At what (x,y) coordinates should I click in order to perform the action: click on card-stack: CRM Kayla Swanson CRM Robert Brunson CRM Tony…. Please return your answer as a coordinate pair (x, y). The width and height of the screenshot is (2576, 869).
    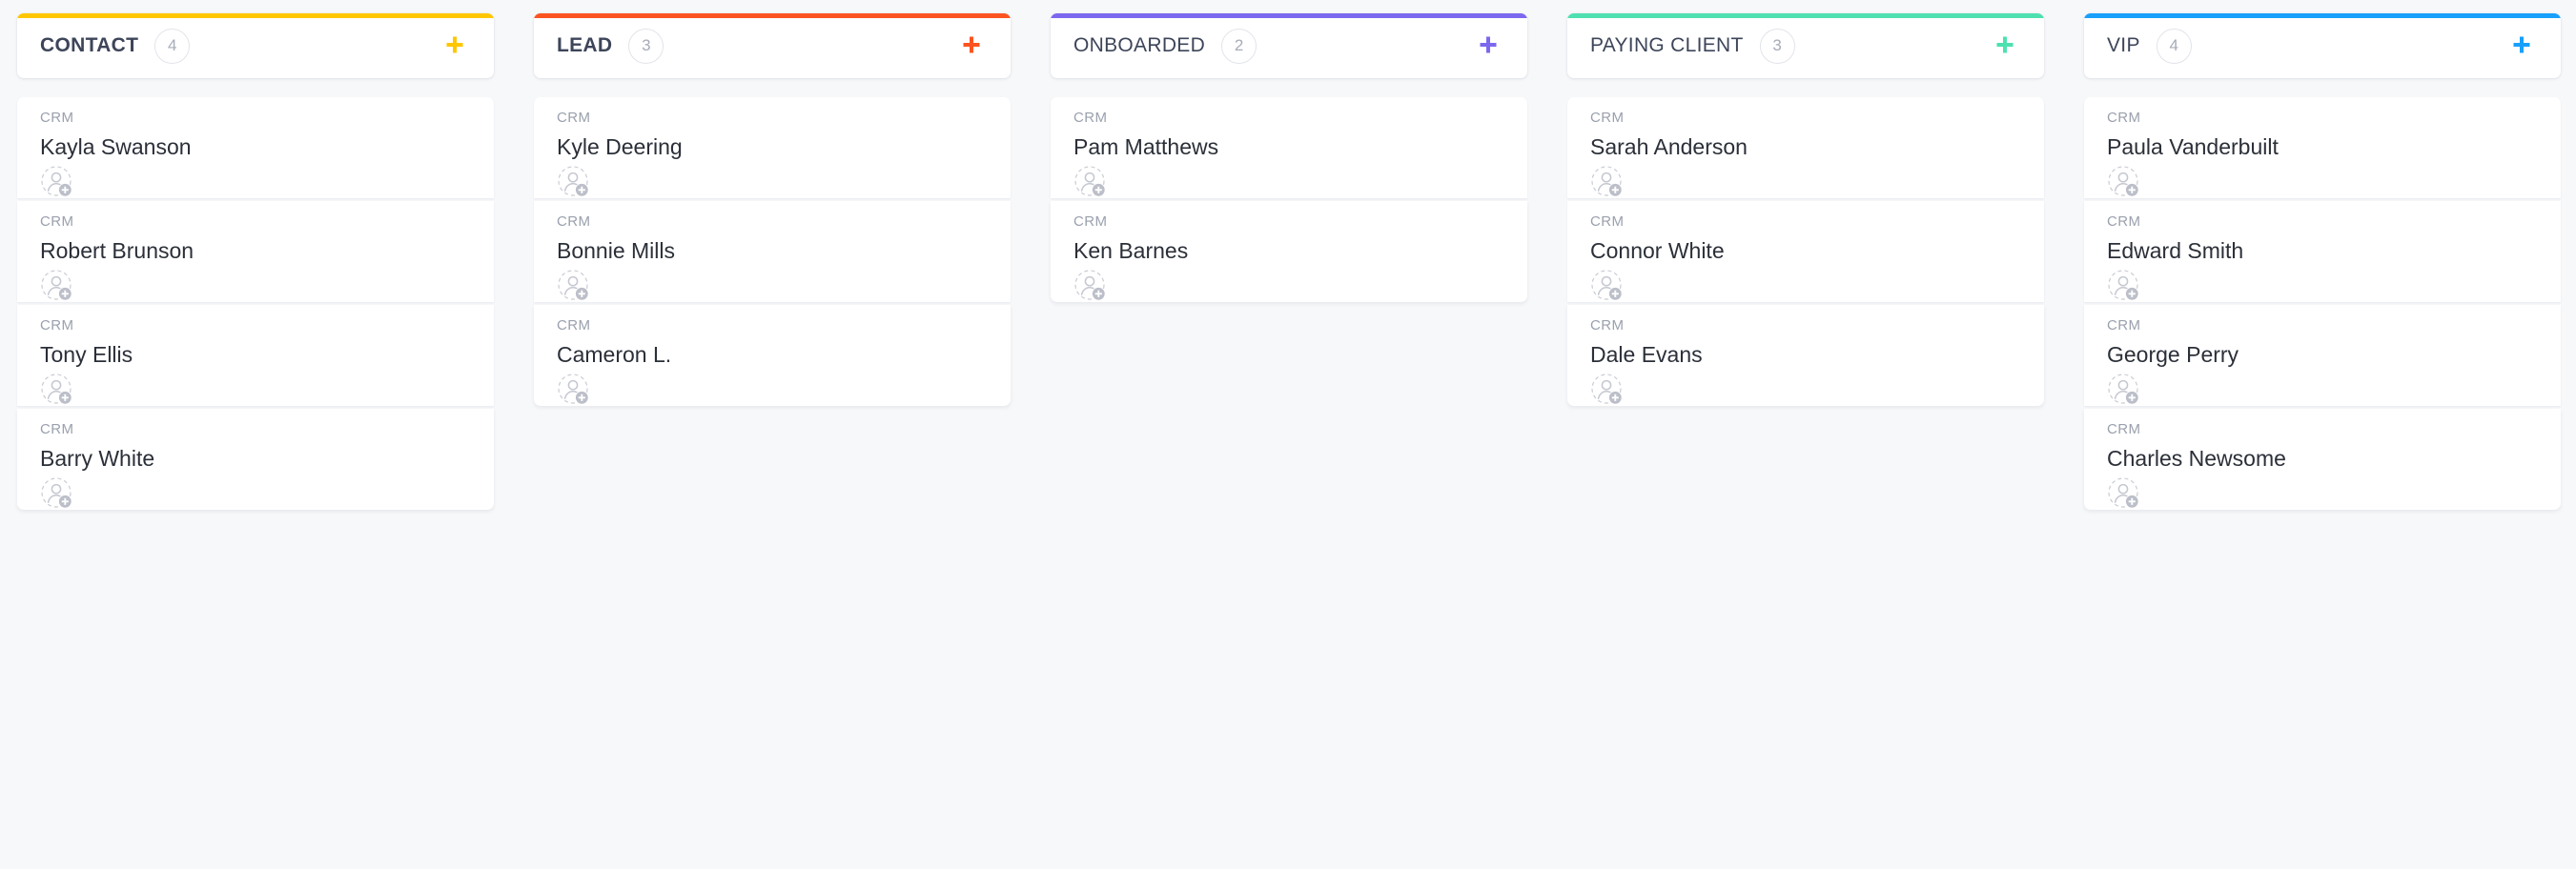
    Looking at the image, I should click on (256, 304).